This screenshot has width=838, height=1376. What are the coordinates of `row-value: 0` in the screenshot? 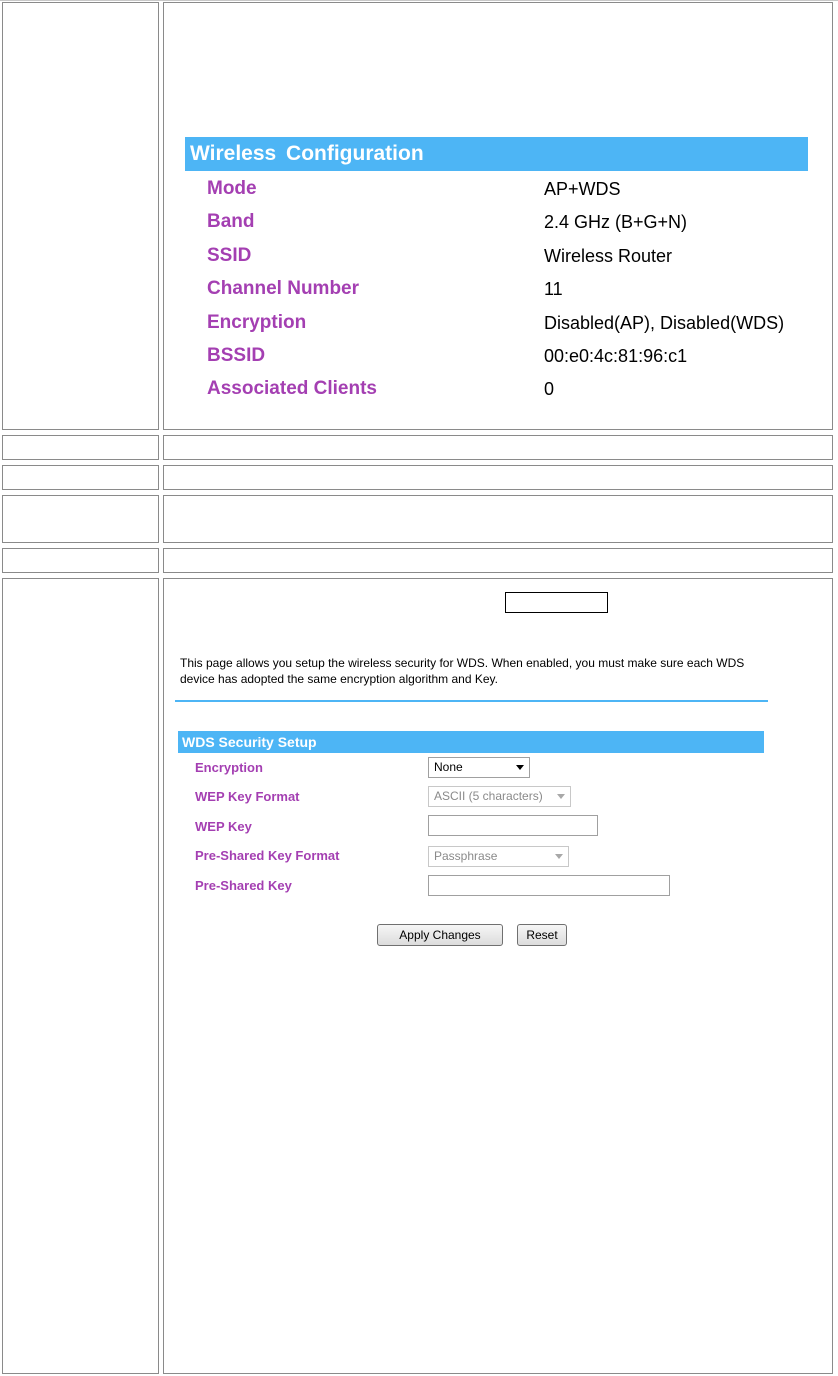 It's located at (549, 389).